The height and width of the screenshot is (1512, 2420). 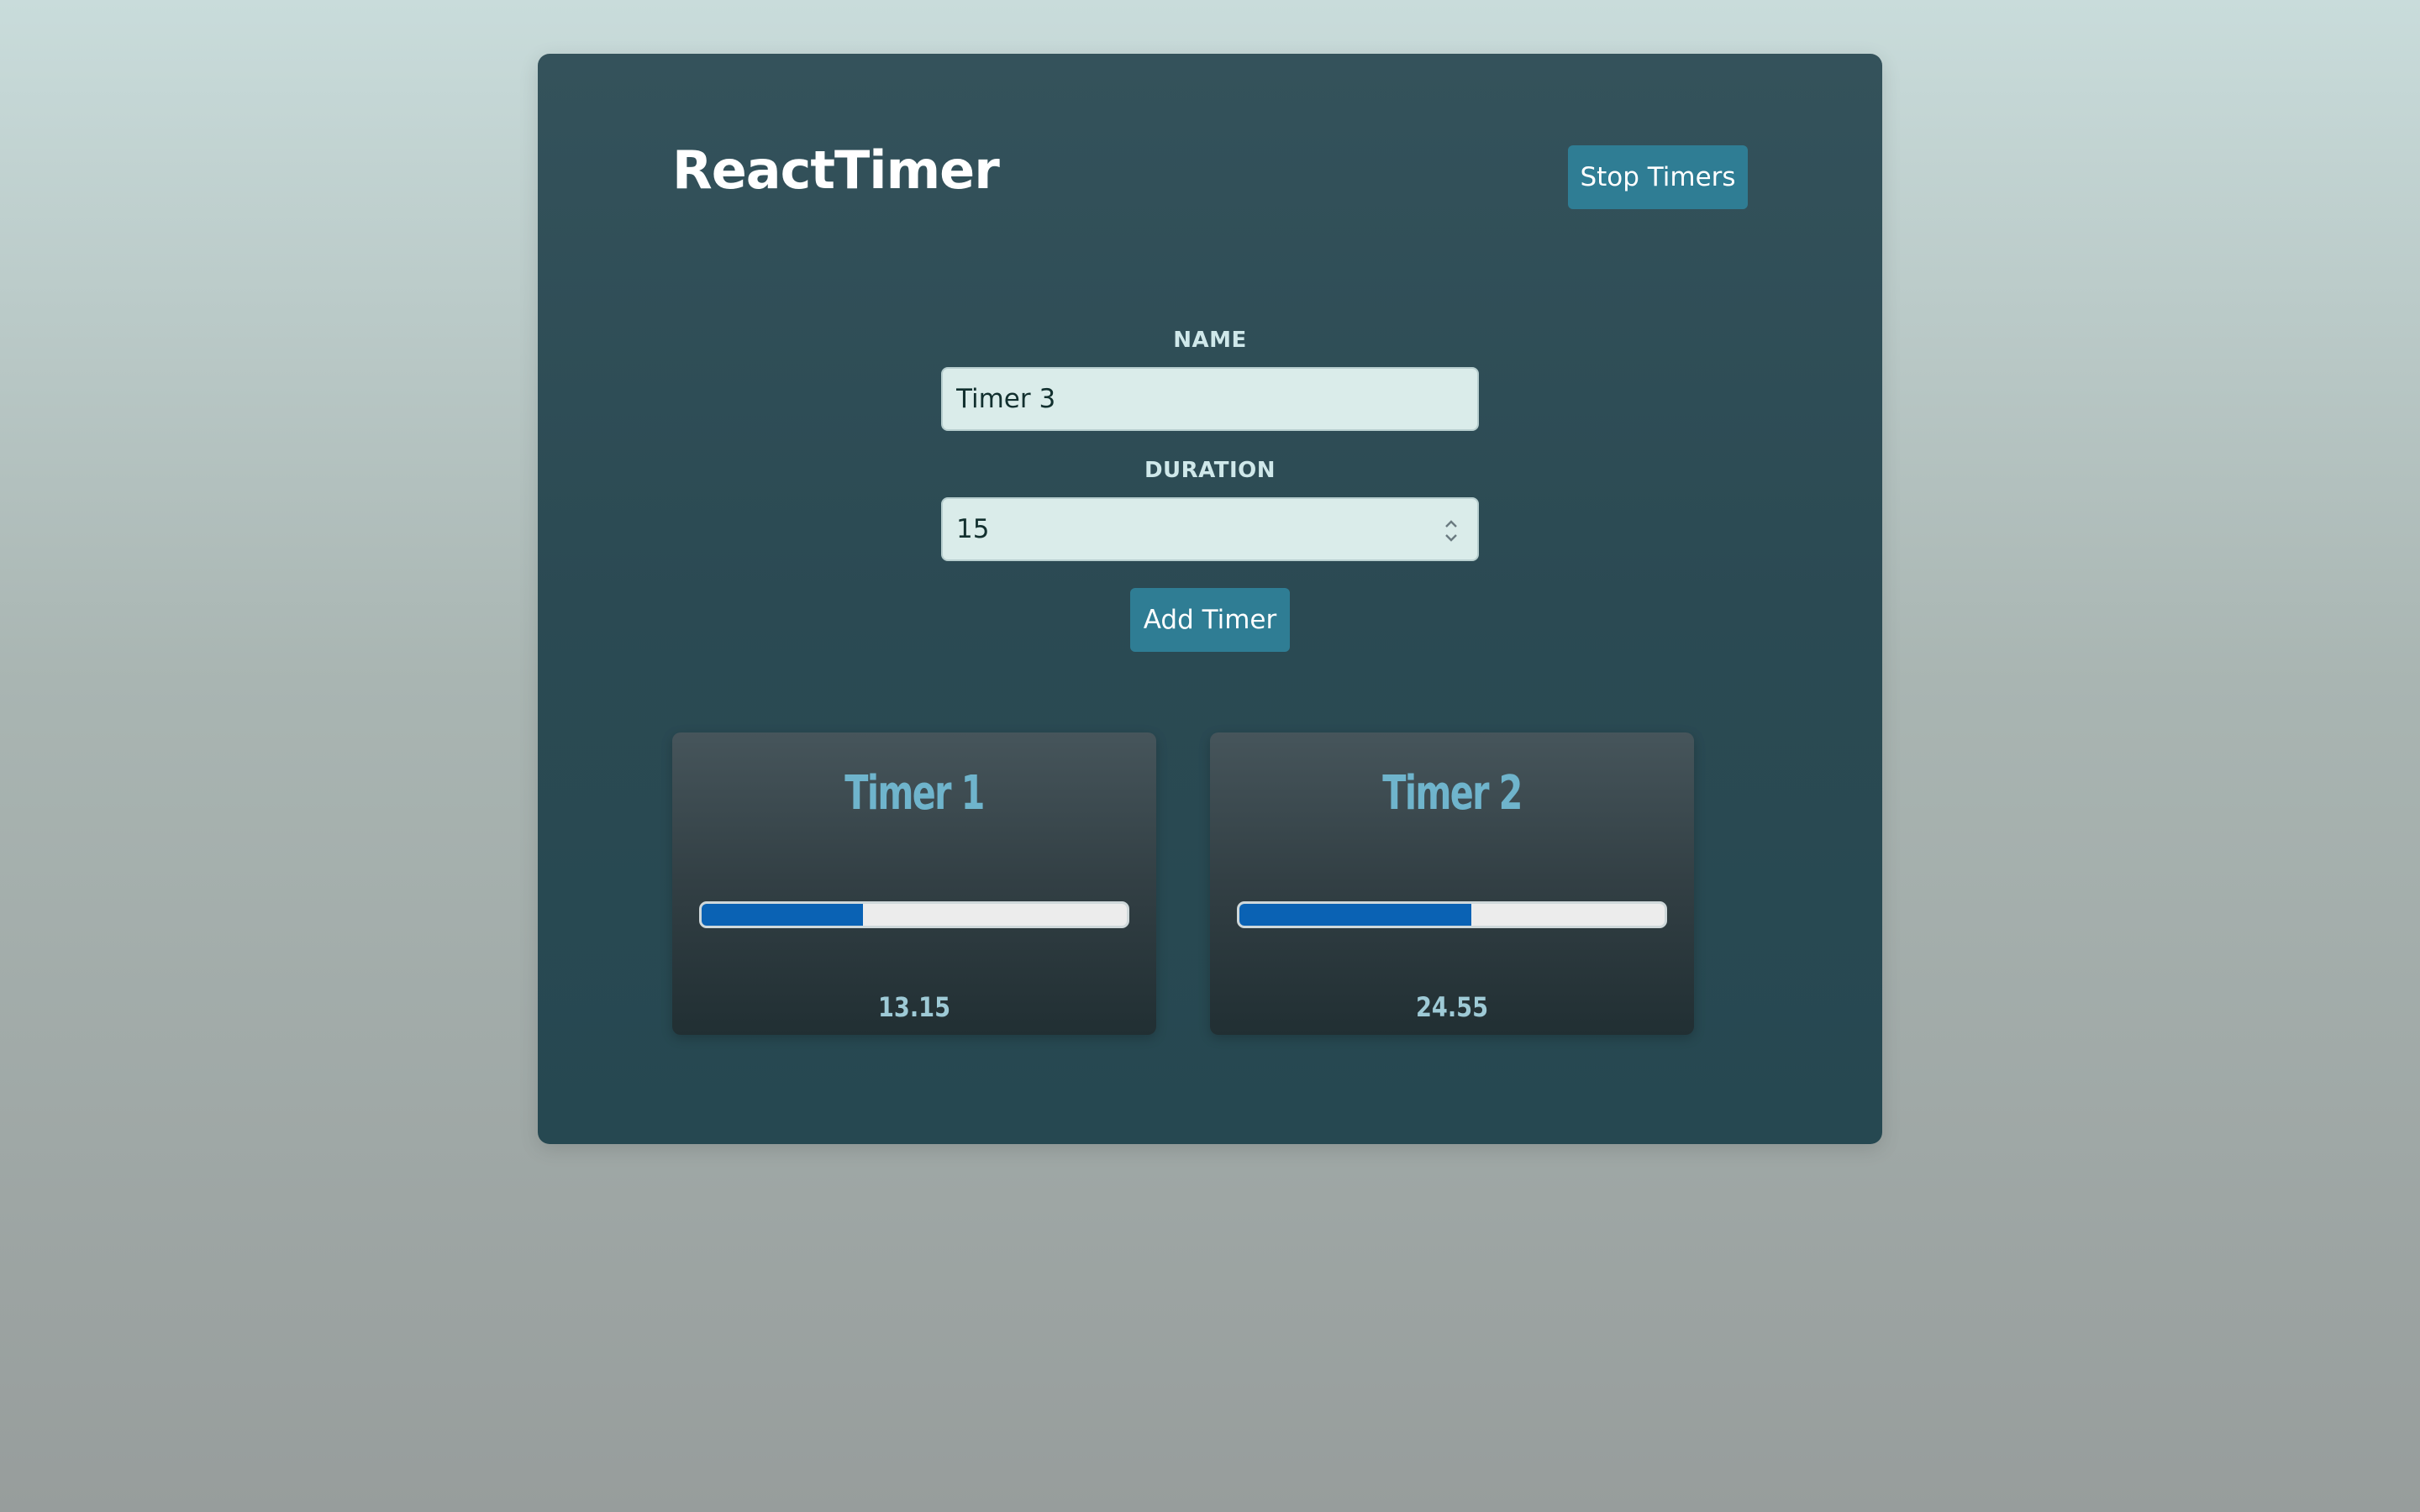 I want to click on duration-input, so click(x=1210, y=529).